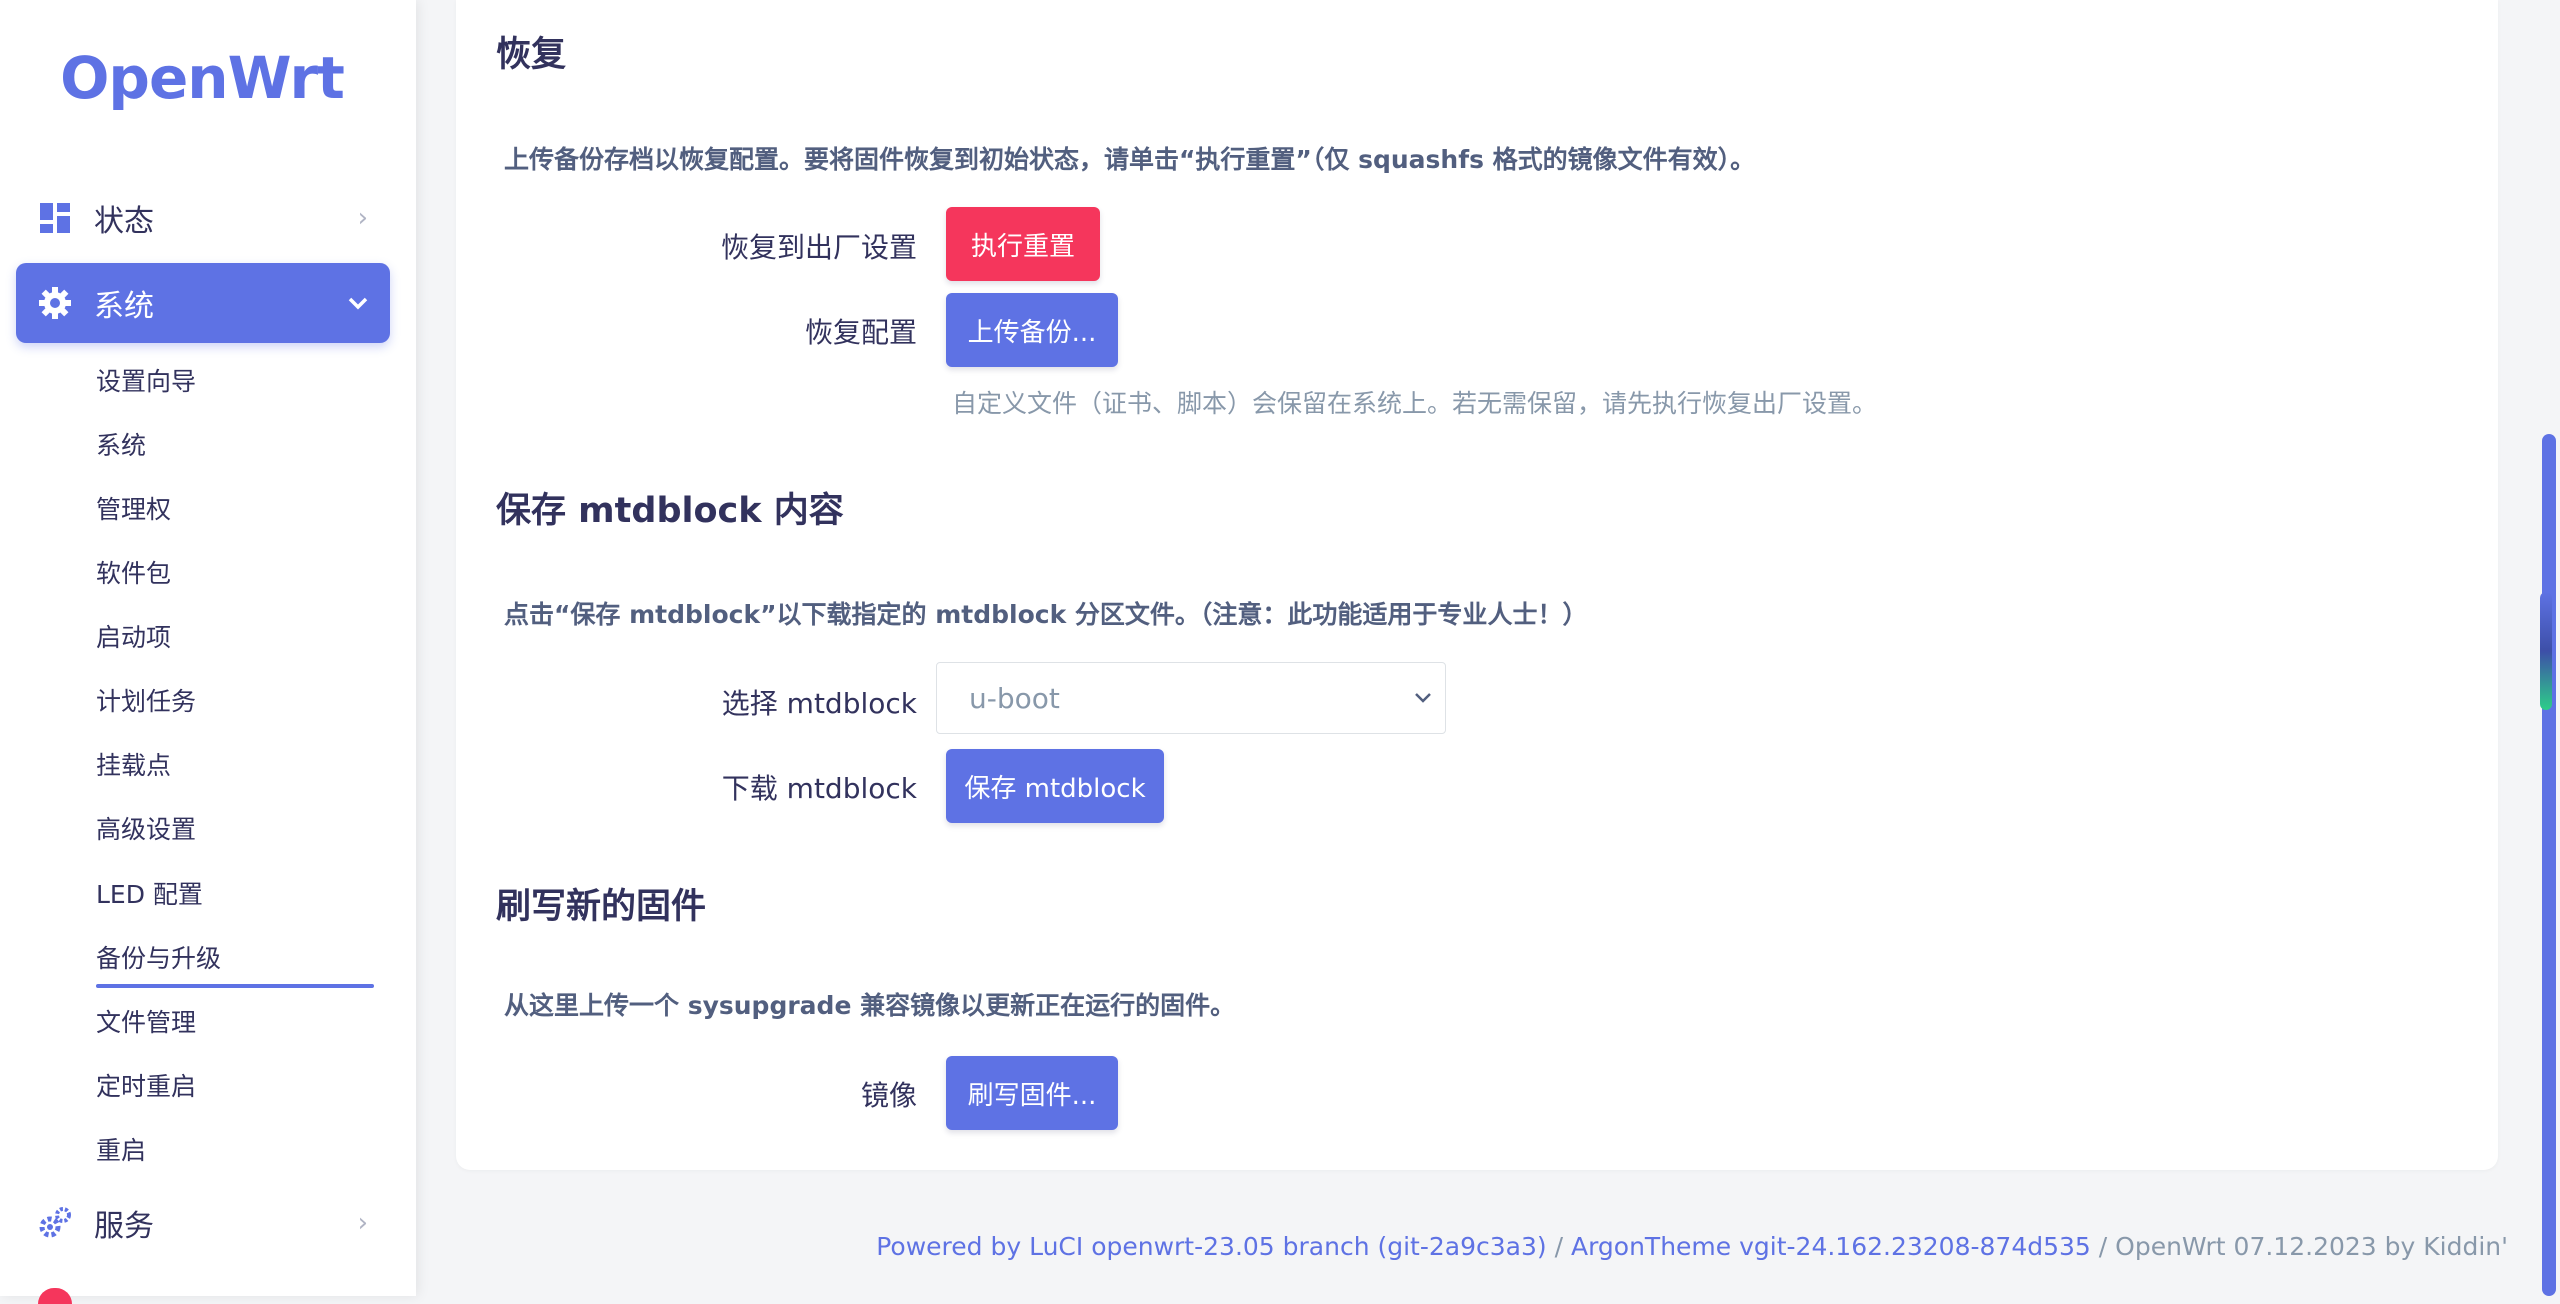 Image resolution: width=2560 pixels, height=1304 pixels. What do you see at coordinates (55, 1223) in the screenshot?
I see `cogs-icon` at bounding box center [55, 1223].